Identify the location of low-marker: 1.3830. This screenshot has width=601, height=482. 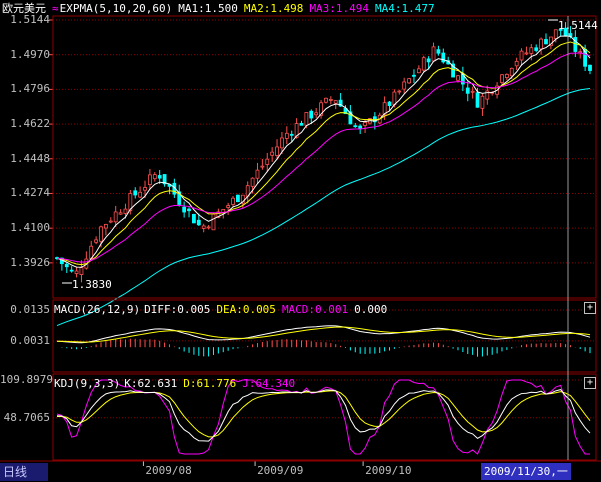
(92, 284).